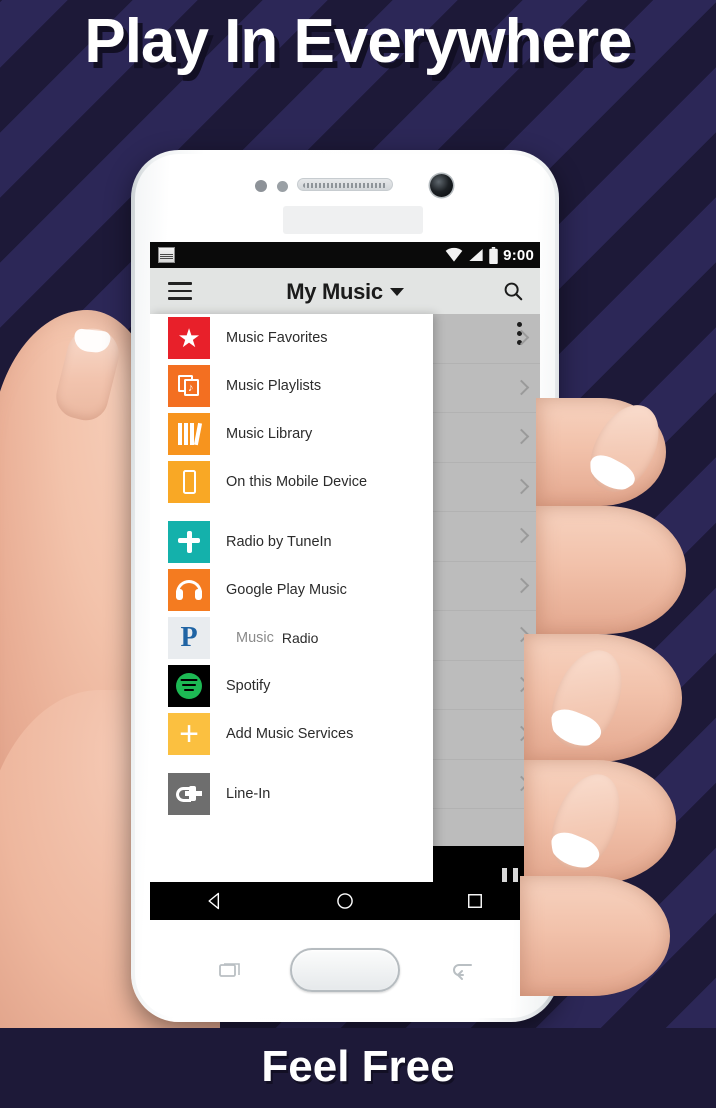  I want to click on drawer-item-music-favorites: ★ Music Favorites, so click(291, 338).